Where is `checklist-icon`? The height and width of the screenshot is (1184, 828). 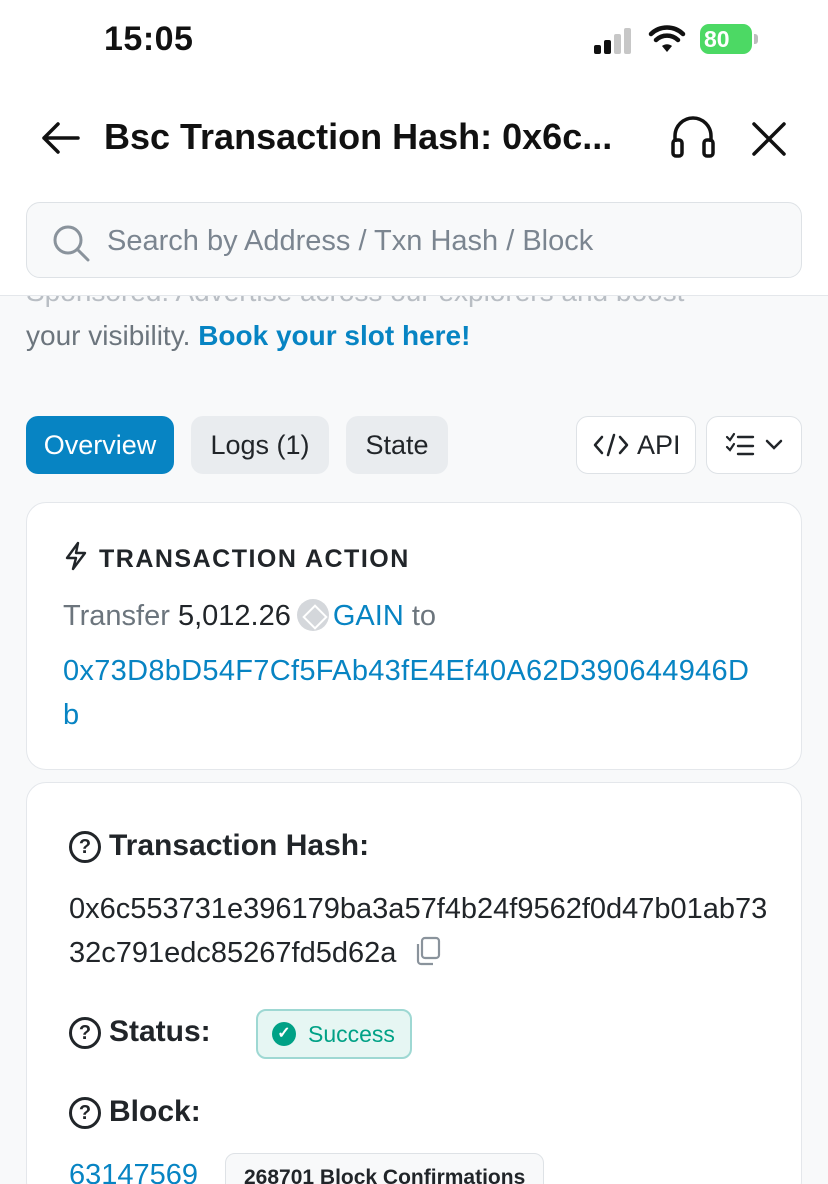
checklist-icon is located at coordinates (740, 444).